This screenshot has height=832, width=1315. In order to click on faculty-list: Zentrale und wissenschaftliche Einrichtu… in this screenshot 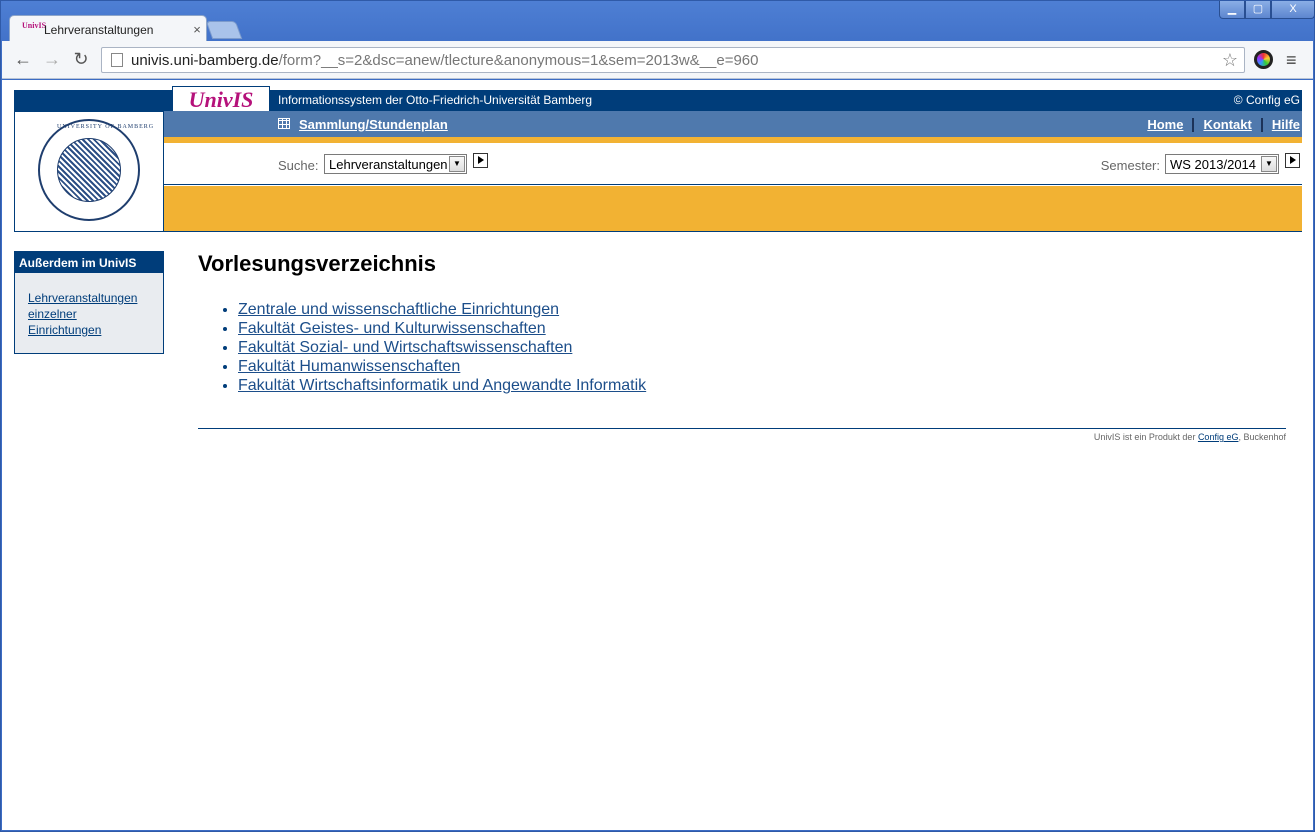, I will do `click(762, 347)`.